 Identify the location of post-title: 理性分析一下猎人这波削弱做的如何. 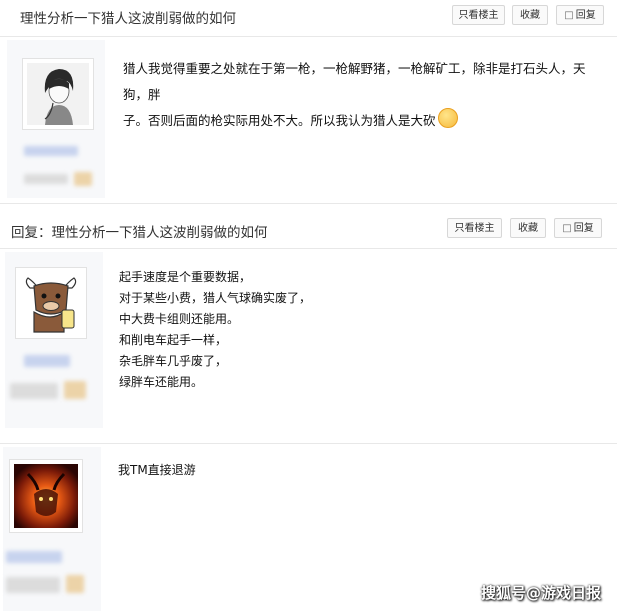
(128, 19).